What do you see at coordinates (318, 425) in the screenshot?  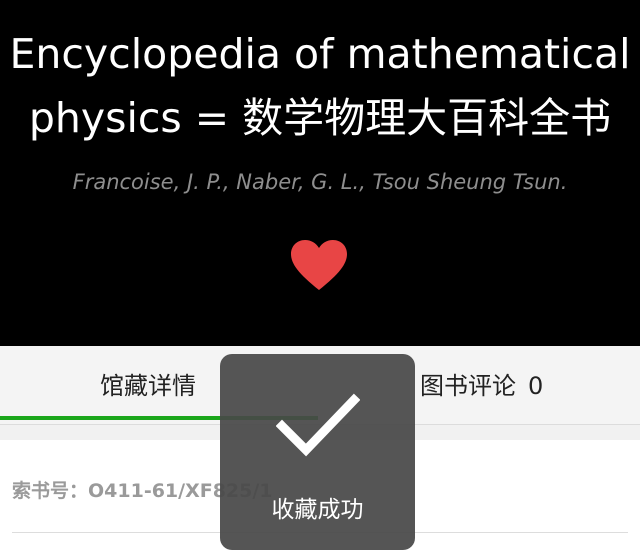 I see `checkmark-icon` at bounding box center [318, 425].